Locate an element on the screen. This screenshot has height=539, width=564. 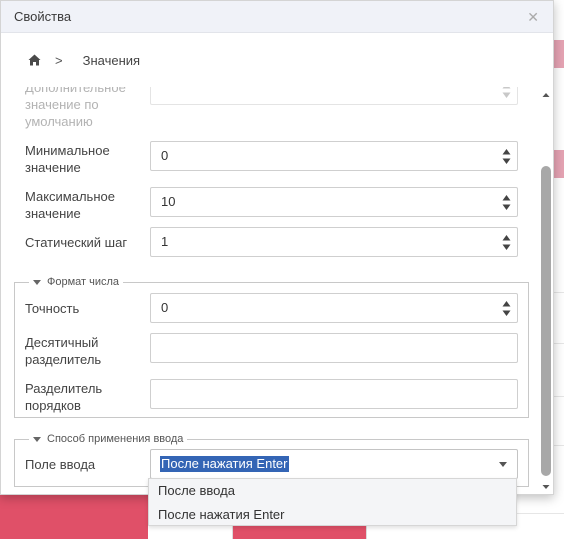
static-step-label: Статический шаг is located at coordinates (76, 242).